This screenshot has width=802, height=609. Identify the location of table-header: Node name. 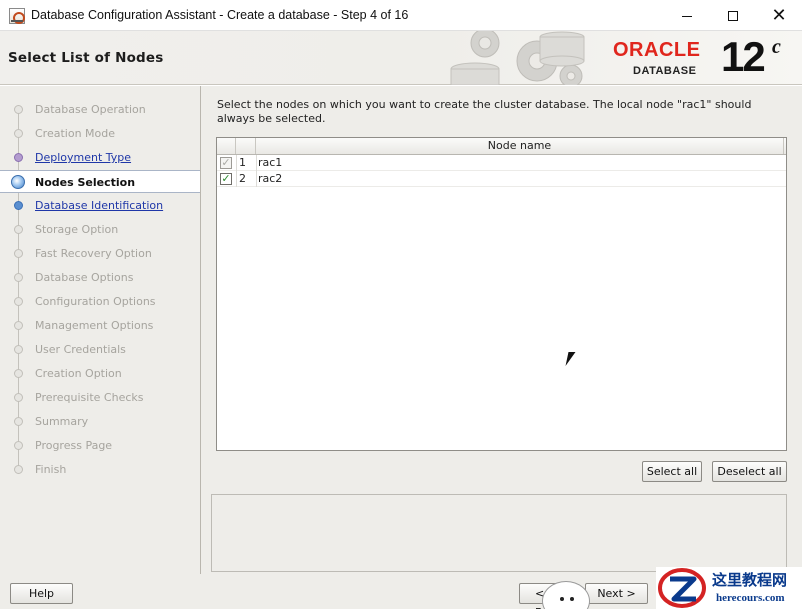
(501, 146).